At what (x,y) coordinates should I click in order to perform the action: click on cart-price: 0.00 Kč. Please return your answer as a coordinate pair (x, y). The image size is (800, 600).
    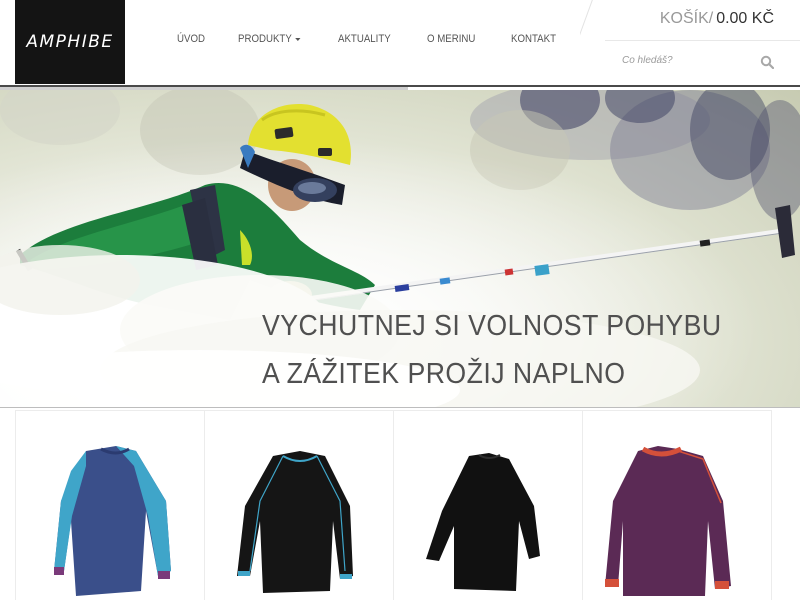
    Looking at the image, I should click on (745, 18).